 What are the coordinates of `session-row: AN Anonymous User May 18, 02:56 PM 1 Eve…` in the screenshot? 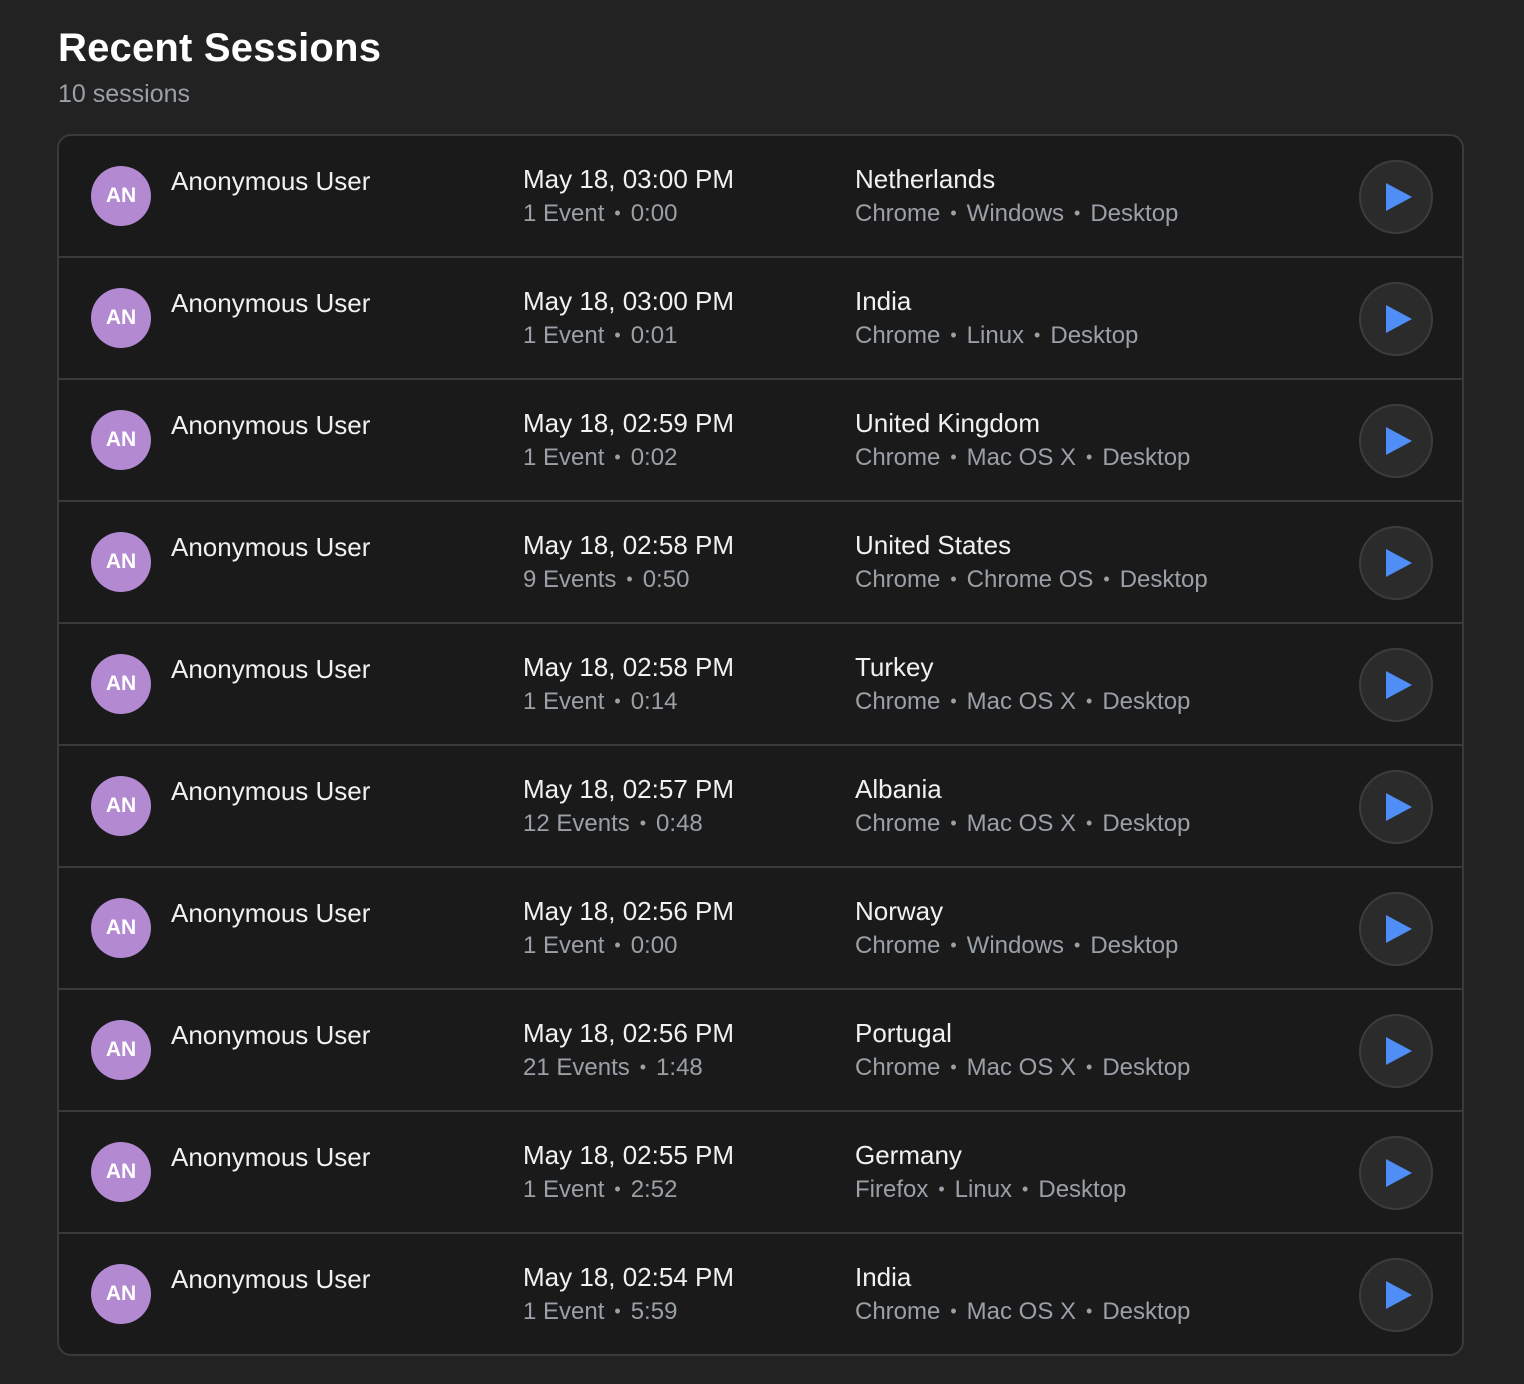 It's located at (760, 929).